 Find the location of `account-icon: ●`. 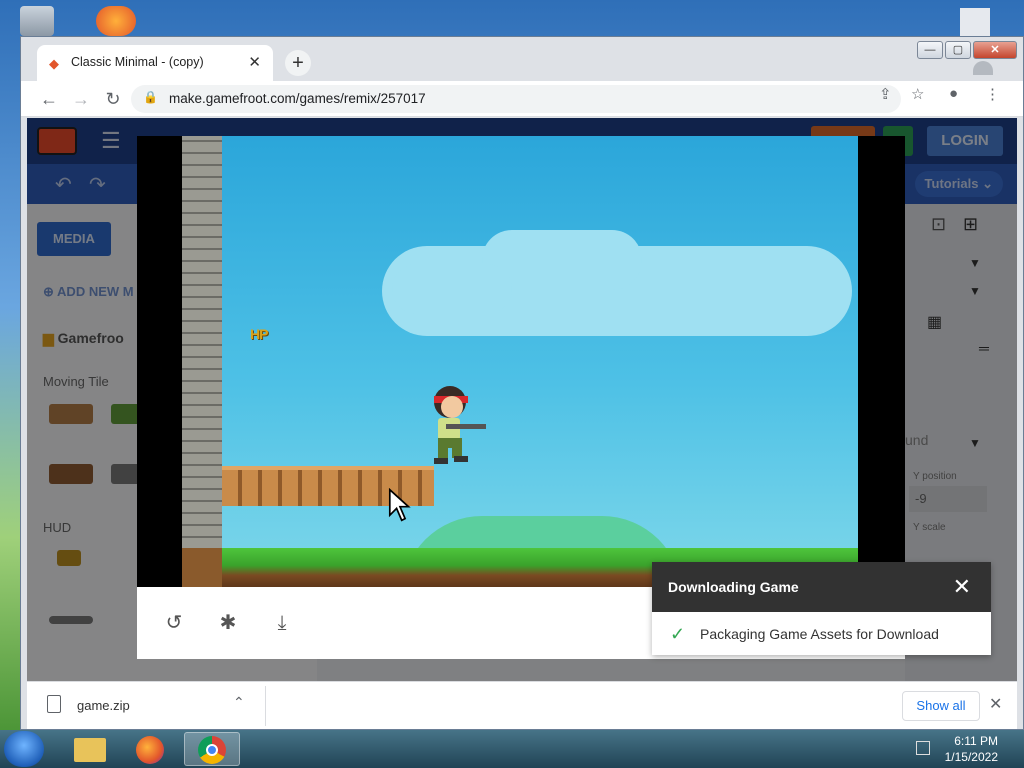

account-icon: ● is located at coordinates (953, 93).